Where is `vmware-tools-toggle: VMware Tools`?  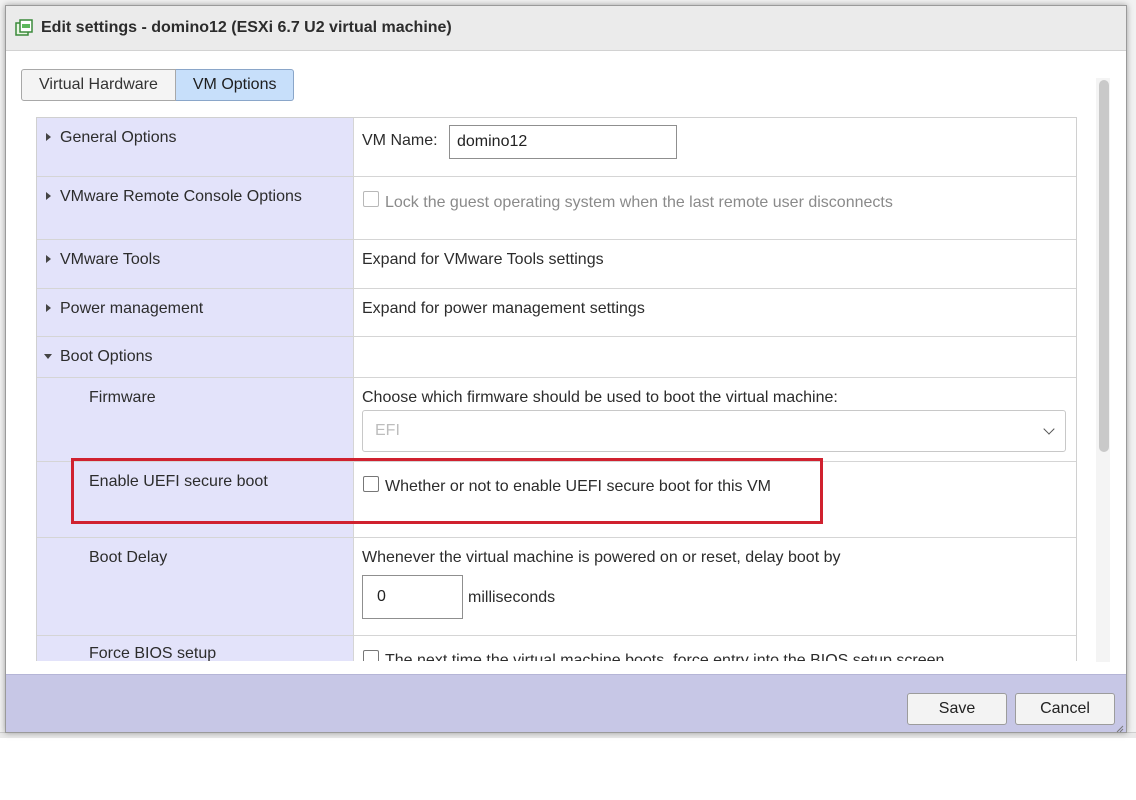
vmware-tools-toggle: VMware Tools is located at coordinates (195, 264).